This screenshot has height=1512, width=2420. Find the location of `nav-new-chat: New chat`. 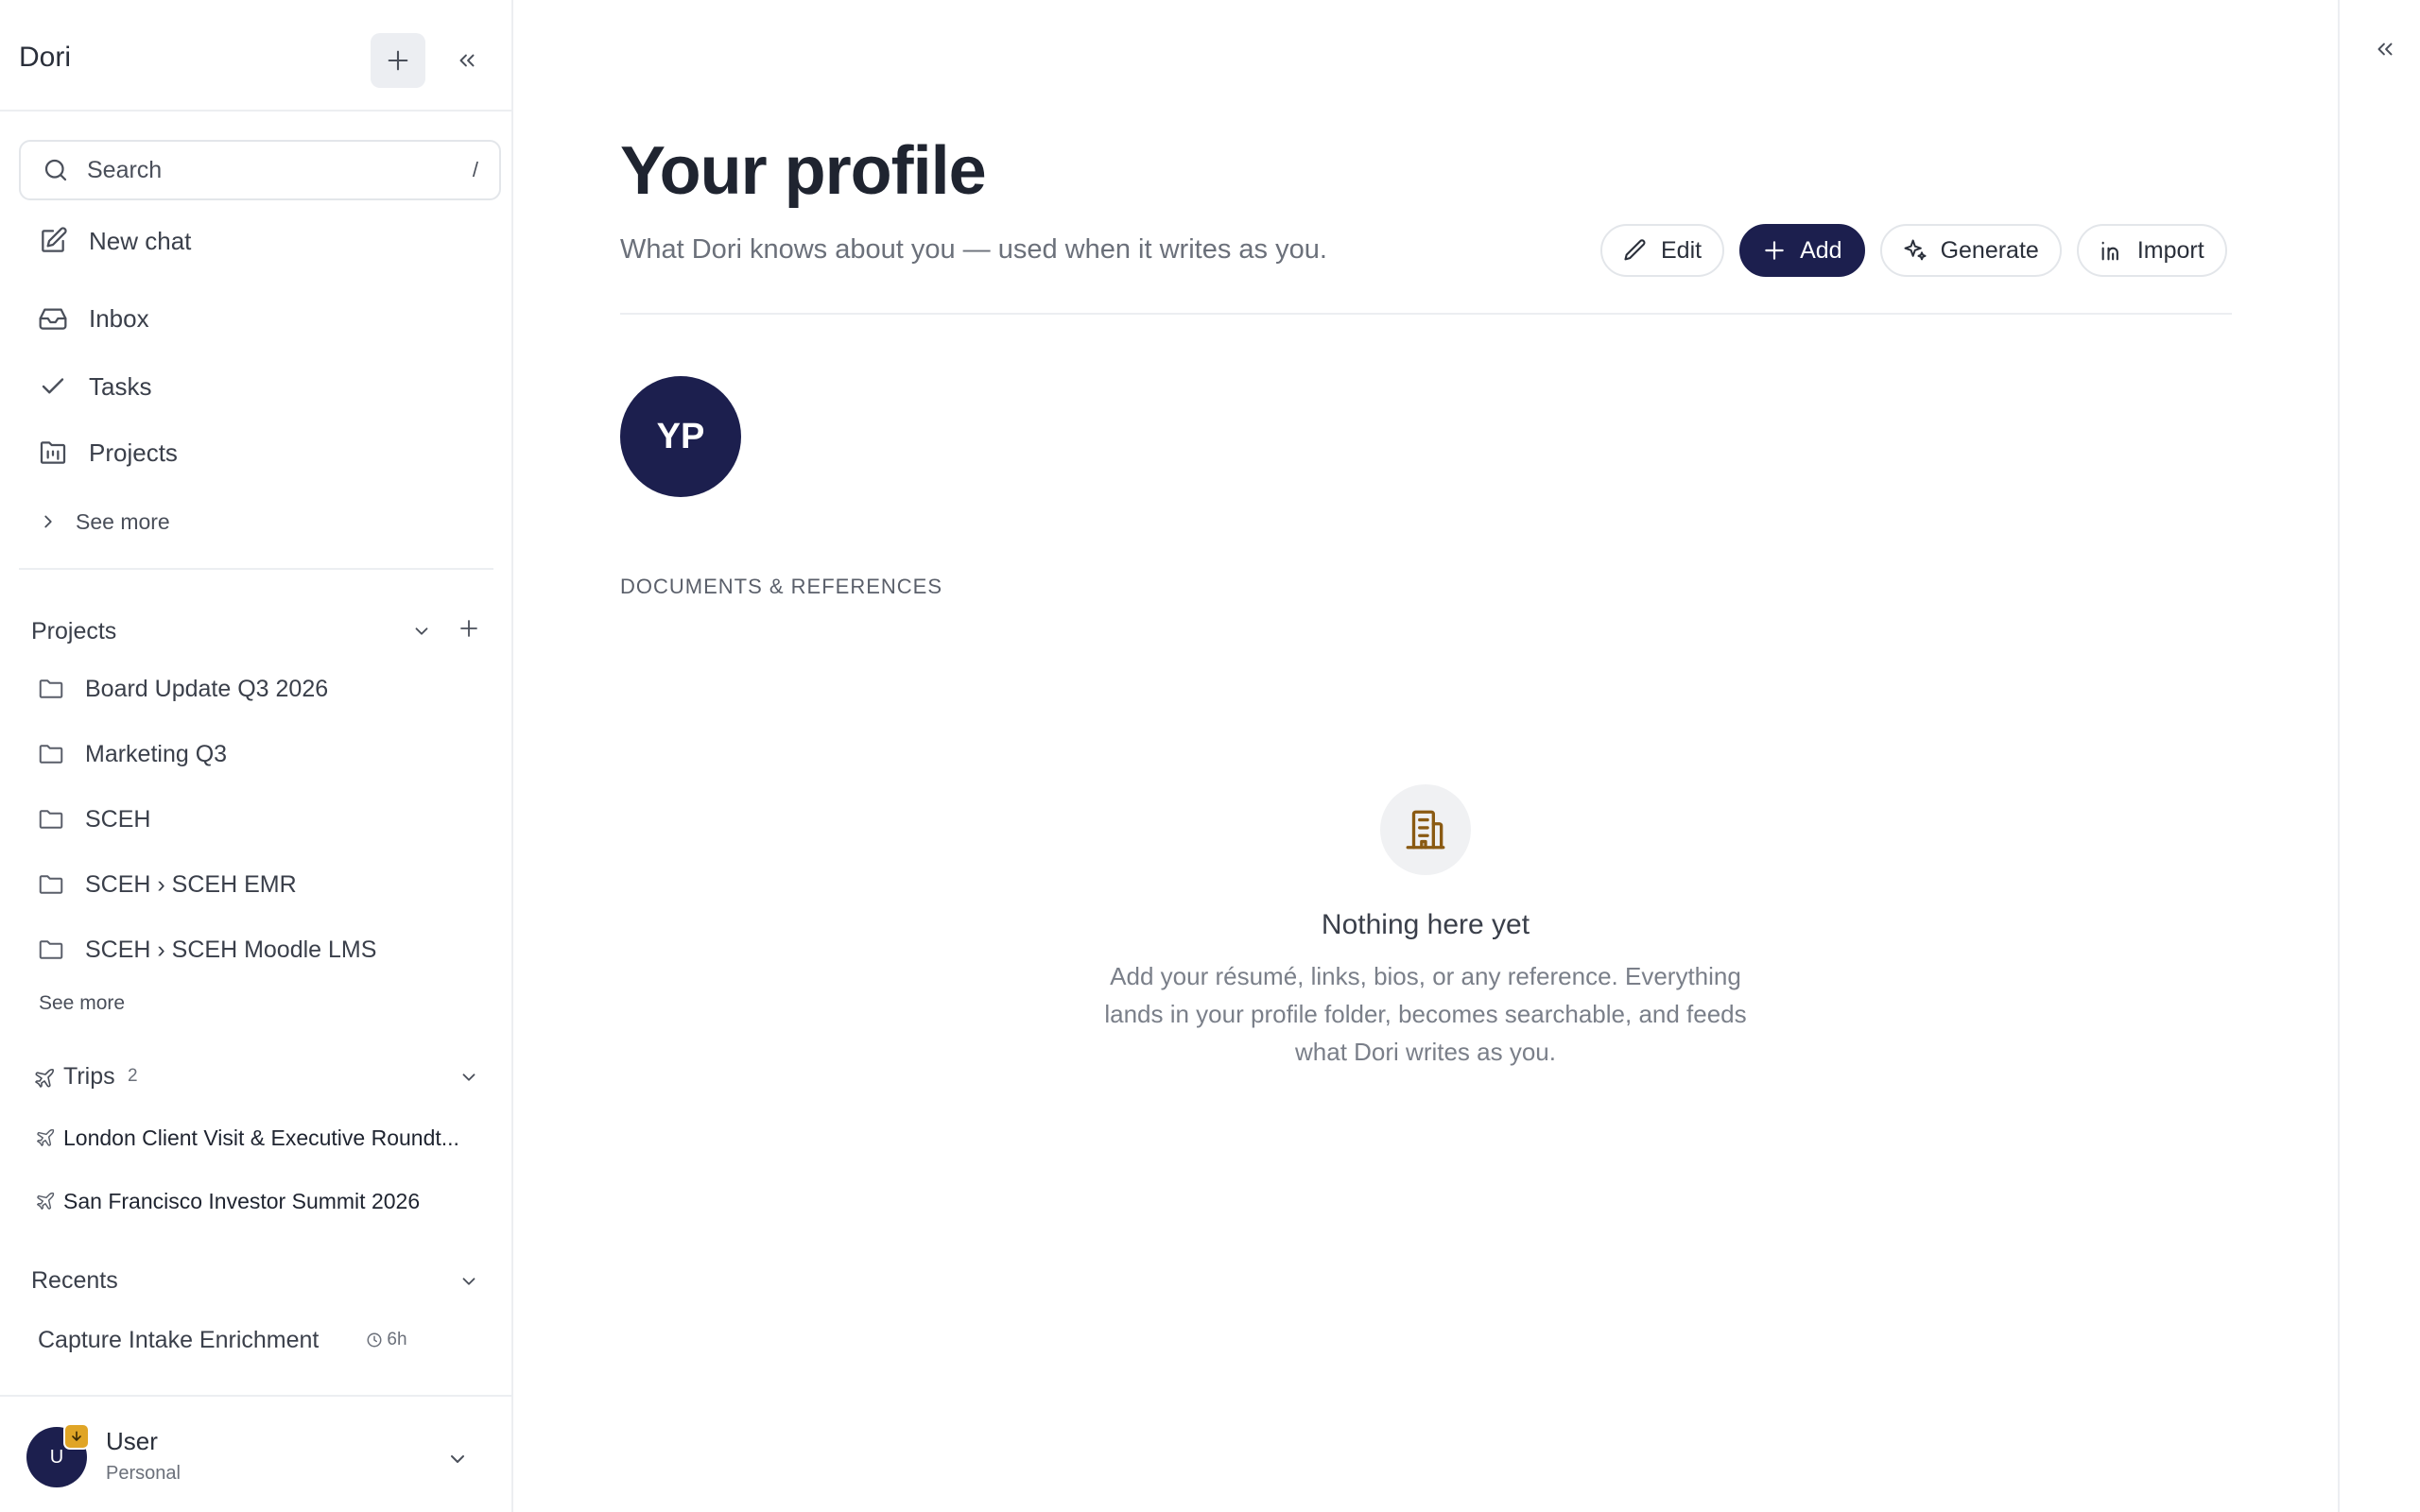

nav-new-chat: New chat is located at coordinates (113, 241).